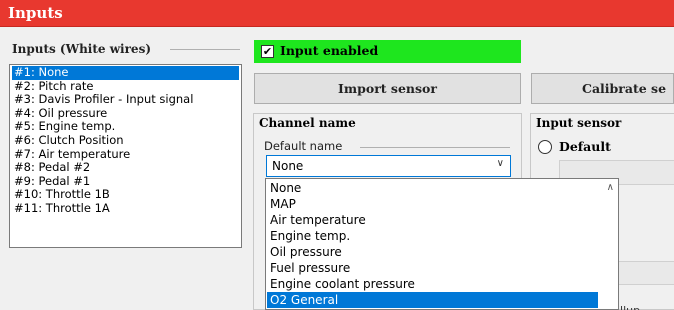  Describe the element at coordinates (125, 100) in the screenshot. I see `input-list-item-3: #3: Davis Profiler - Input signal` at that location.